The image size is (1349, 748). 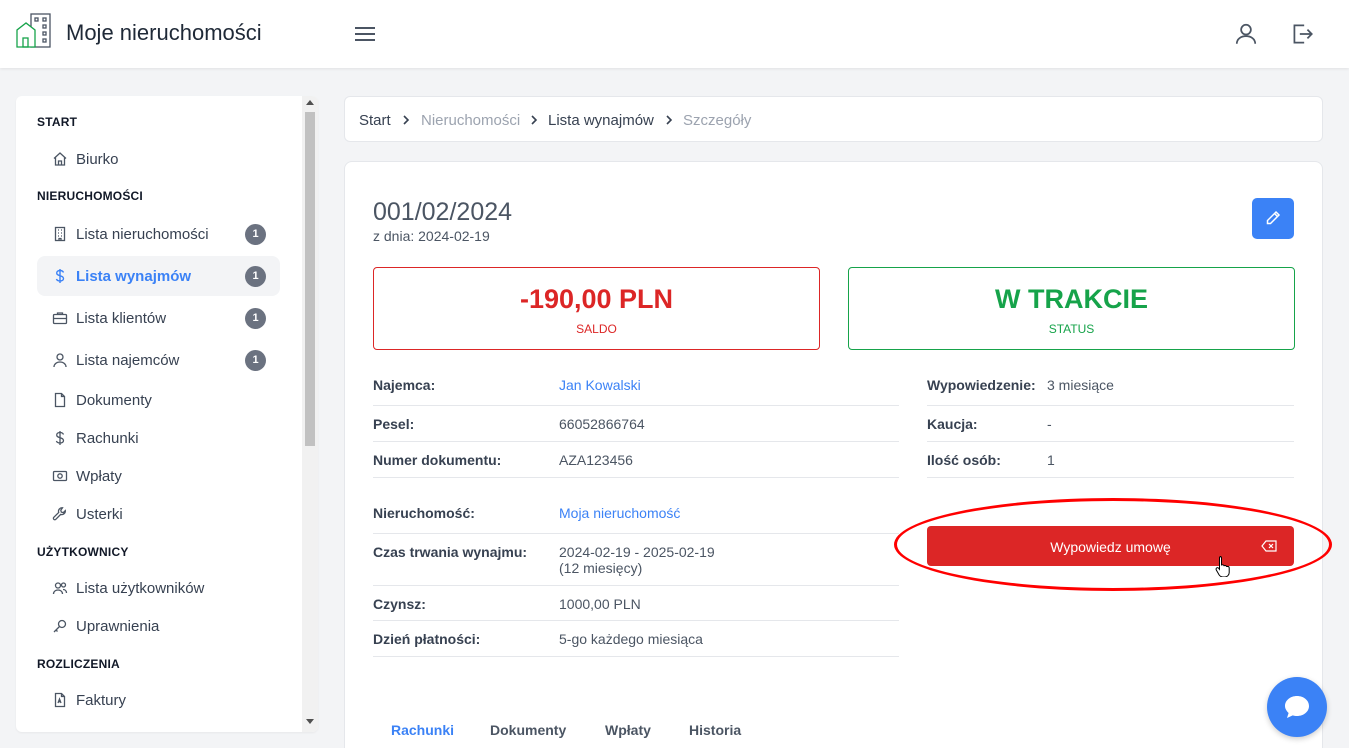 I want to click on sidebar-item-label: Dokumenty, so click(x=114, y=400).